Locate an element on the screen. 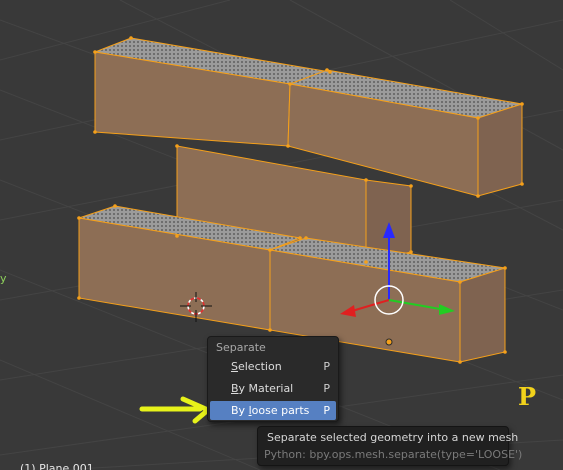 The width and height of the screenshot is (563, 470). menu-item-selection: Selection P is located at coordinates (273, 366).